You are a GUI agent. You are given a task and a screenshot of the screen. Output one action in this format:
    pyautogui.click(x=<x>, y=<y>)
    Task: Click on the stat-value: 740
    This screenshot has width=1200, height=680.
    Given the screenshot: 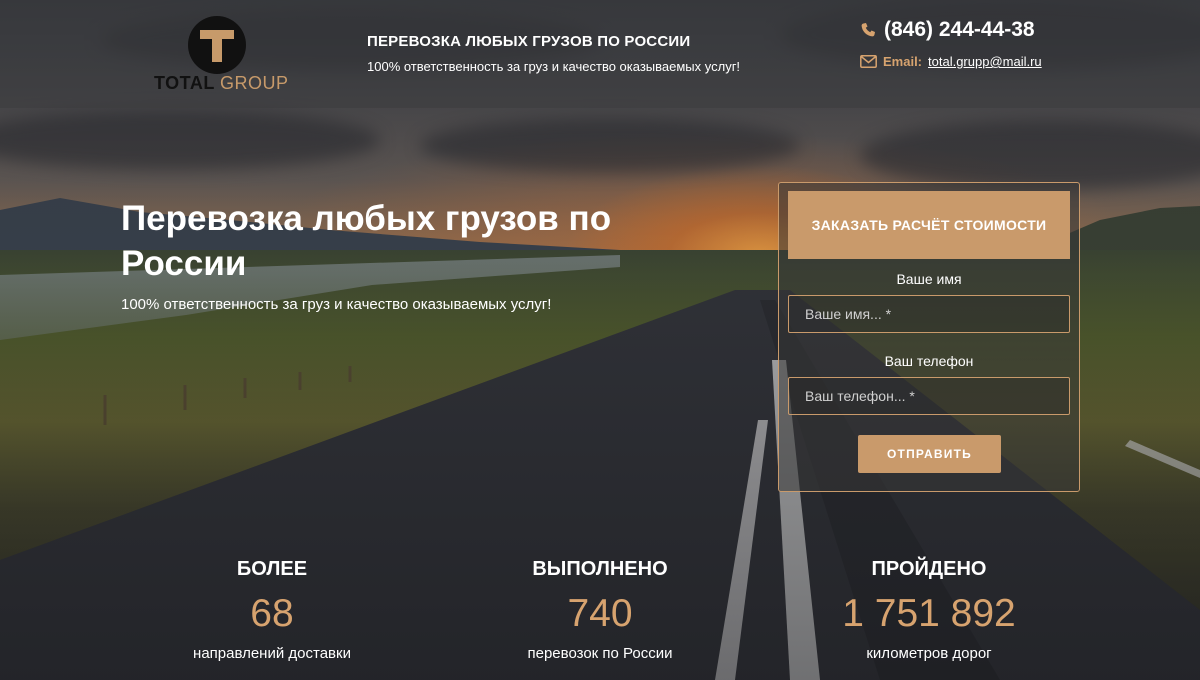 What is the action you would take?
    pyautogui.click(x=600, y=613)
    